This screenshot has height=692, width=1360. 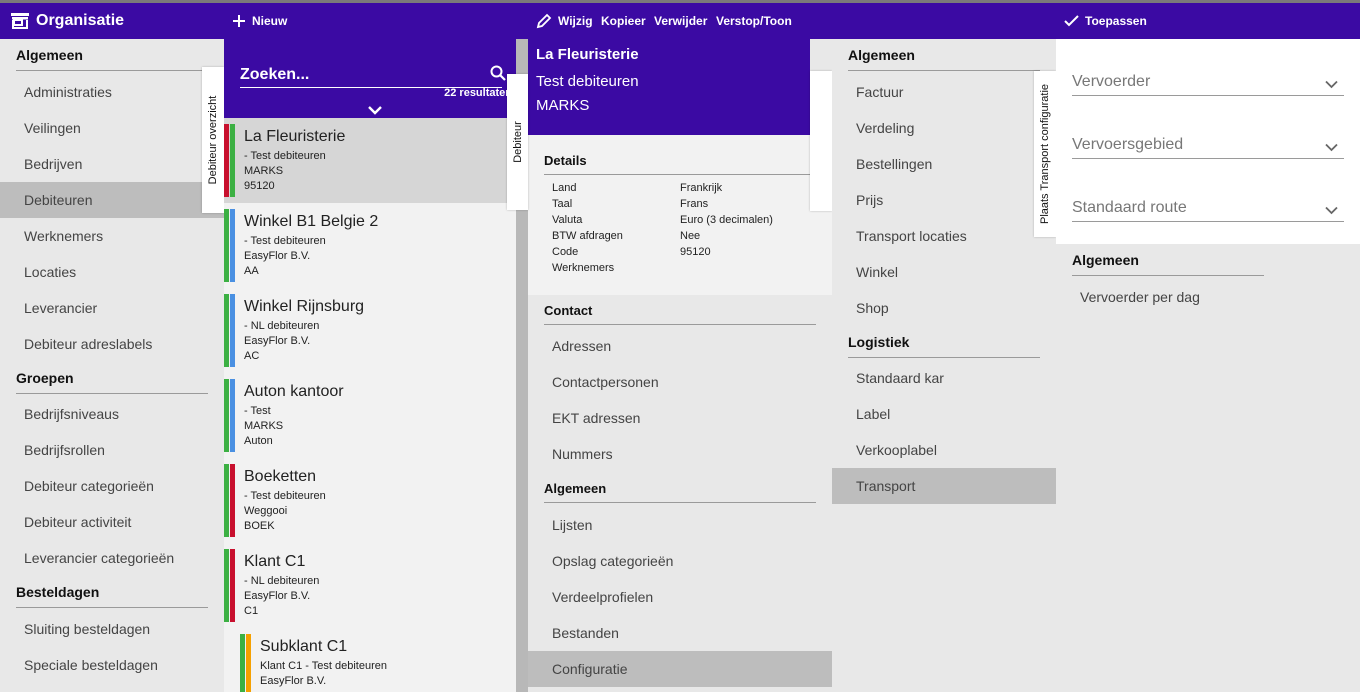 What do you see at coordinates (680, 669) in the screenshot?
I see `detail-item-configuratie: Configuratie` at bounding box center [680, 669].